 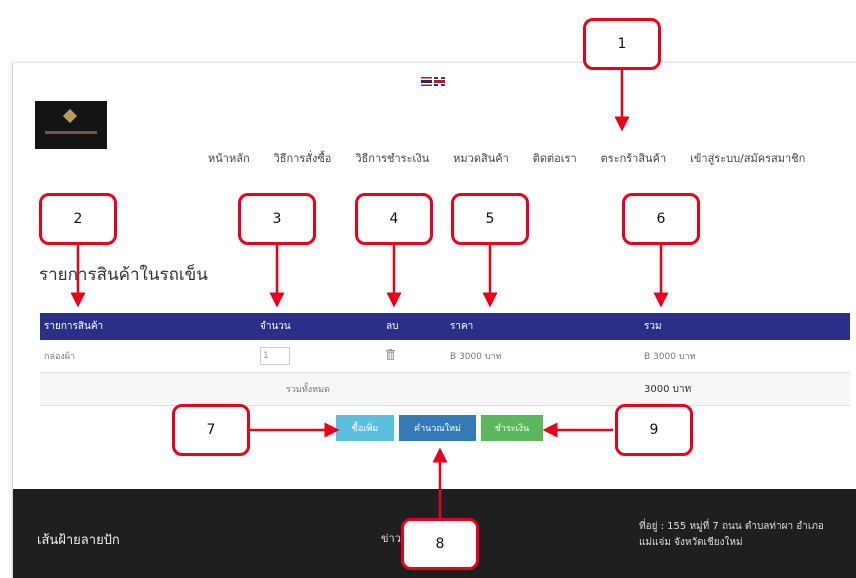 What do you see at coordinates (543, 356) in the screenshot?
I see `cell-price: B 3000 บาท` at bounding box center [543, 356].